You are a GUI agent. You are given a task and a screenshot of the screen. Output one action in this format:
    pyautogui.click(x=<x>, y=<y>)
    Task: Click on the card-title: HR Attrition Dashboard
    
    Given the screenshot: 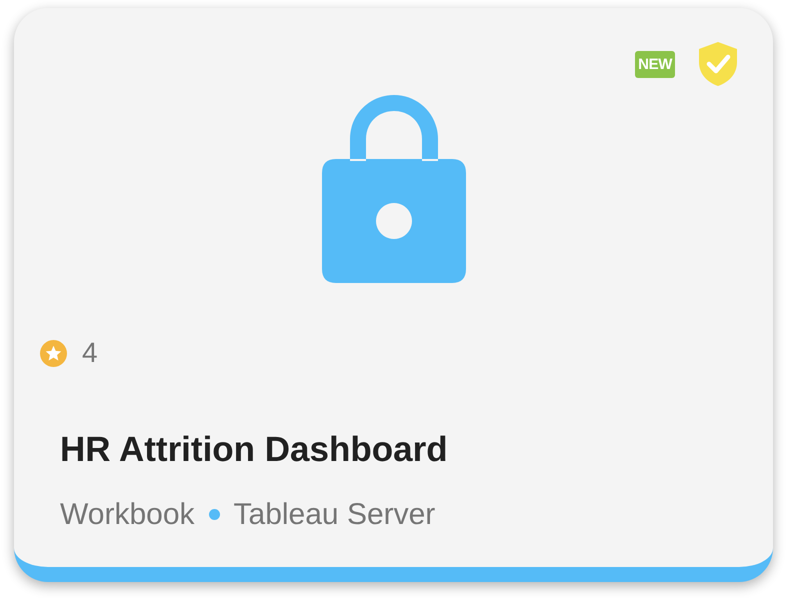 What is the action you would take?
    pyautogui.click(x=254, y=450)
    